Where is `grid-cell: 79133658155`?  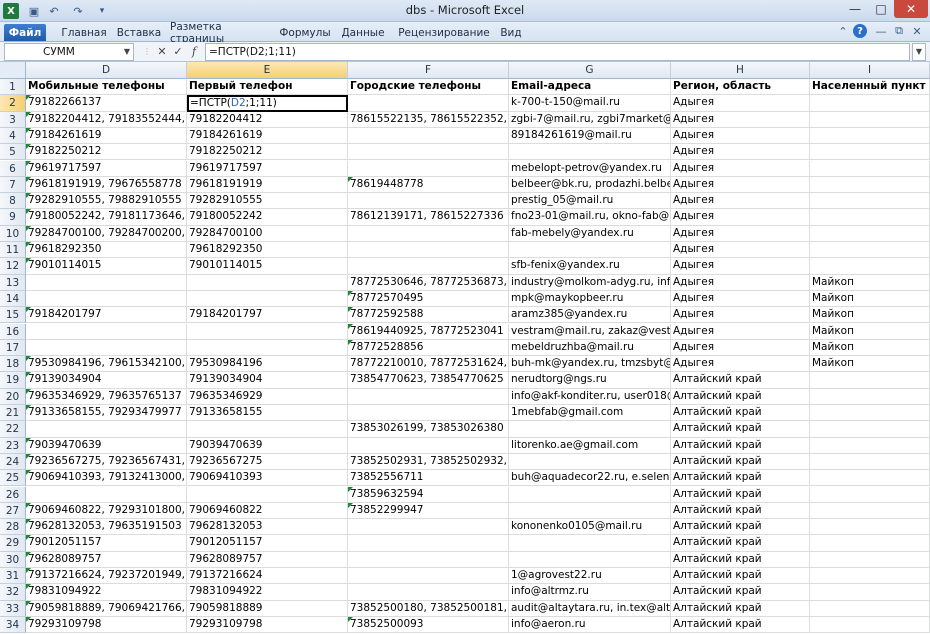
grid-cell: 79133658155 is located at coordinates (267, 413).